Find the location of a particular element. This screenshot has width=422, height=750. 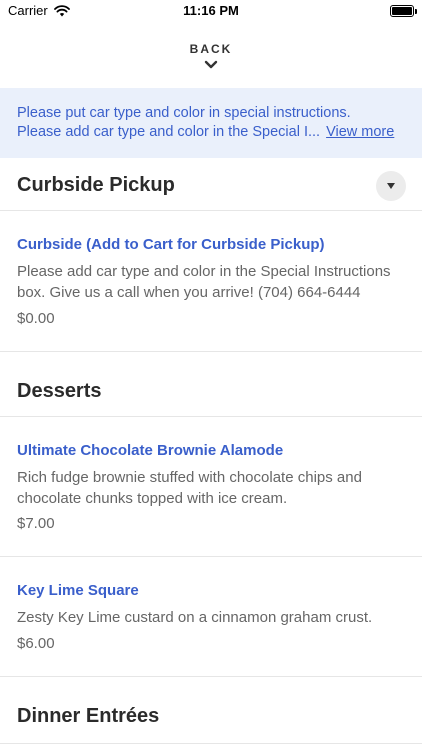

view-more-link: View more is located at coordinates (360, 132).